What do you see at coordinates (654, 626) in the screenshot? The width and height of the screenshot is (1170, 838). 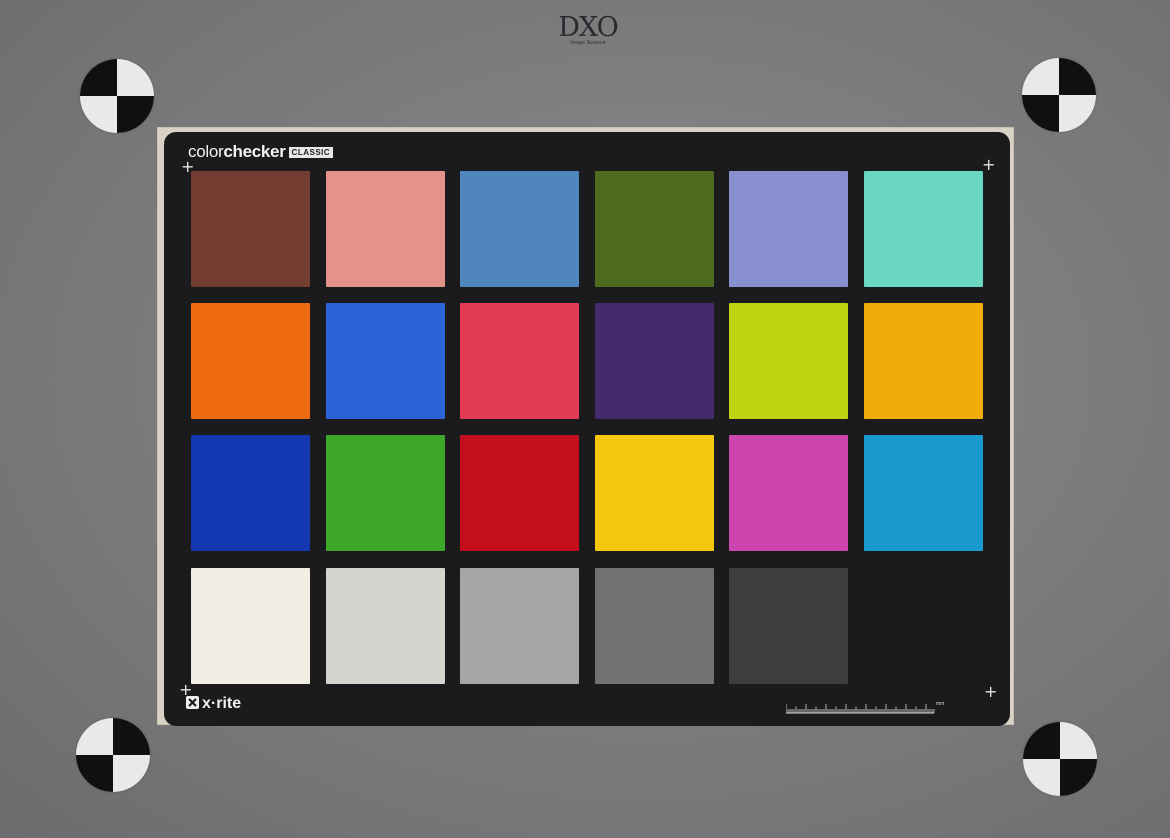 I see `color-patch-r4-c4` at bounding box center [654, 626].